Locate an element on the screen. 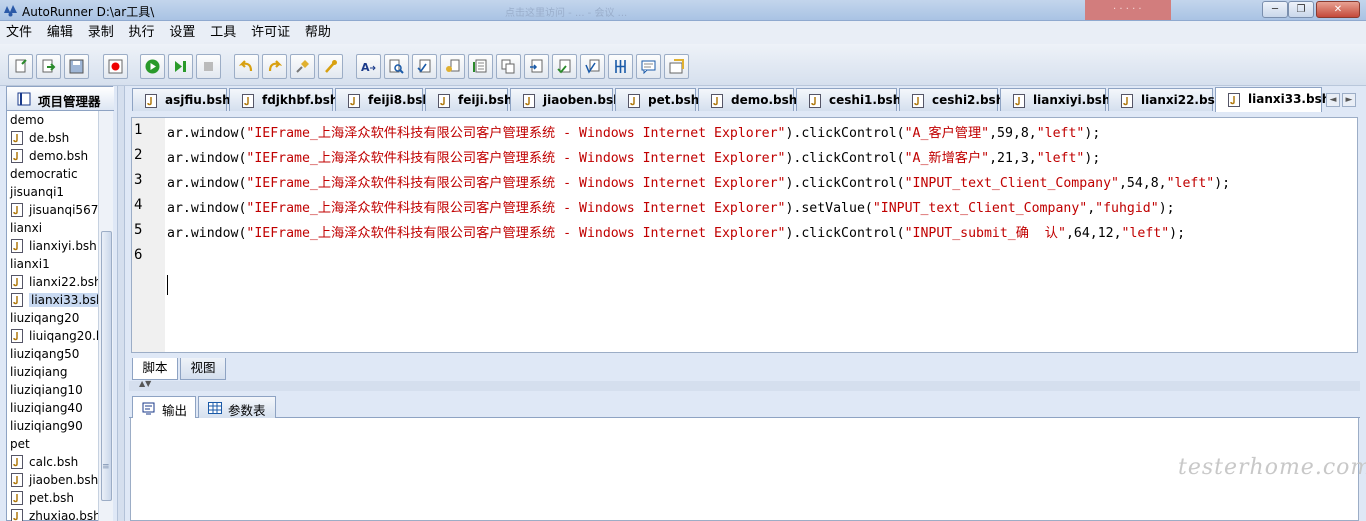 This screenshot has width=1366, height=521. tab-view: 视图 is located at coordinates (203, 369).